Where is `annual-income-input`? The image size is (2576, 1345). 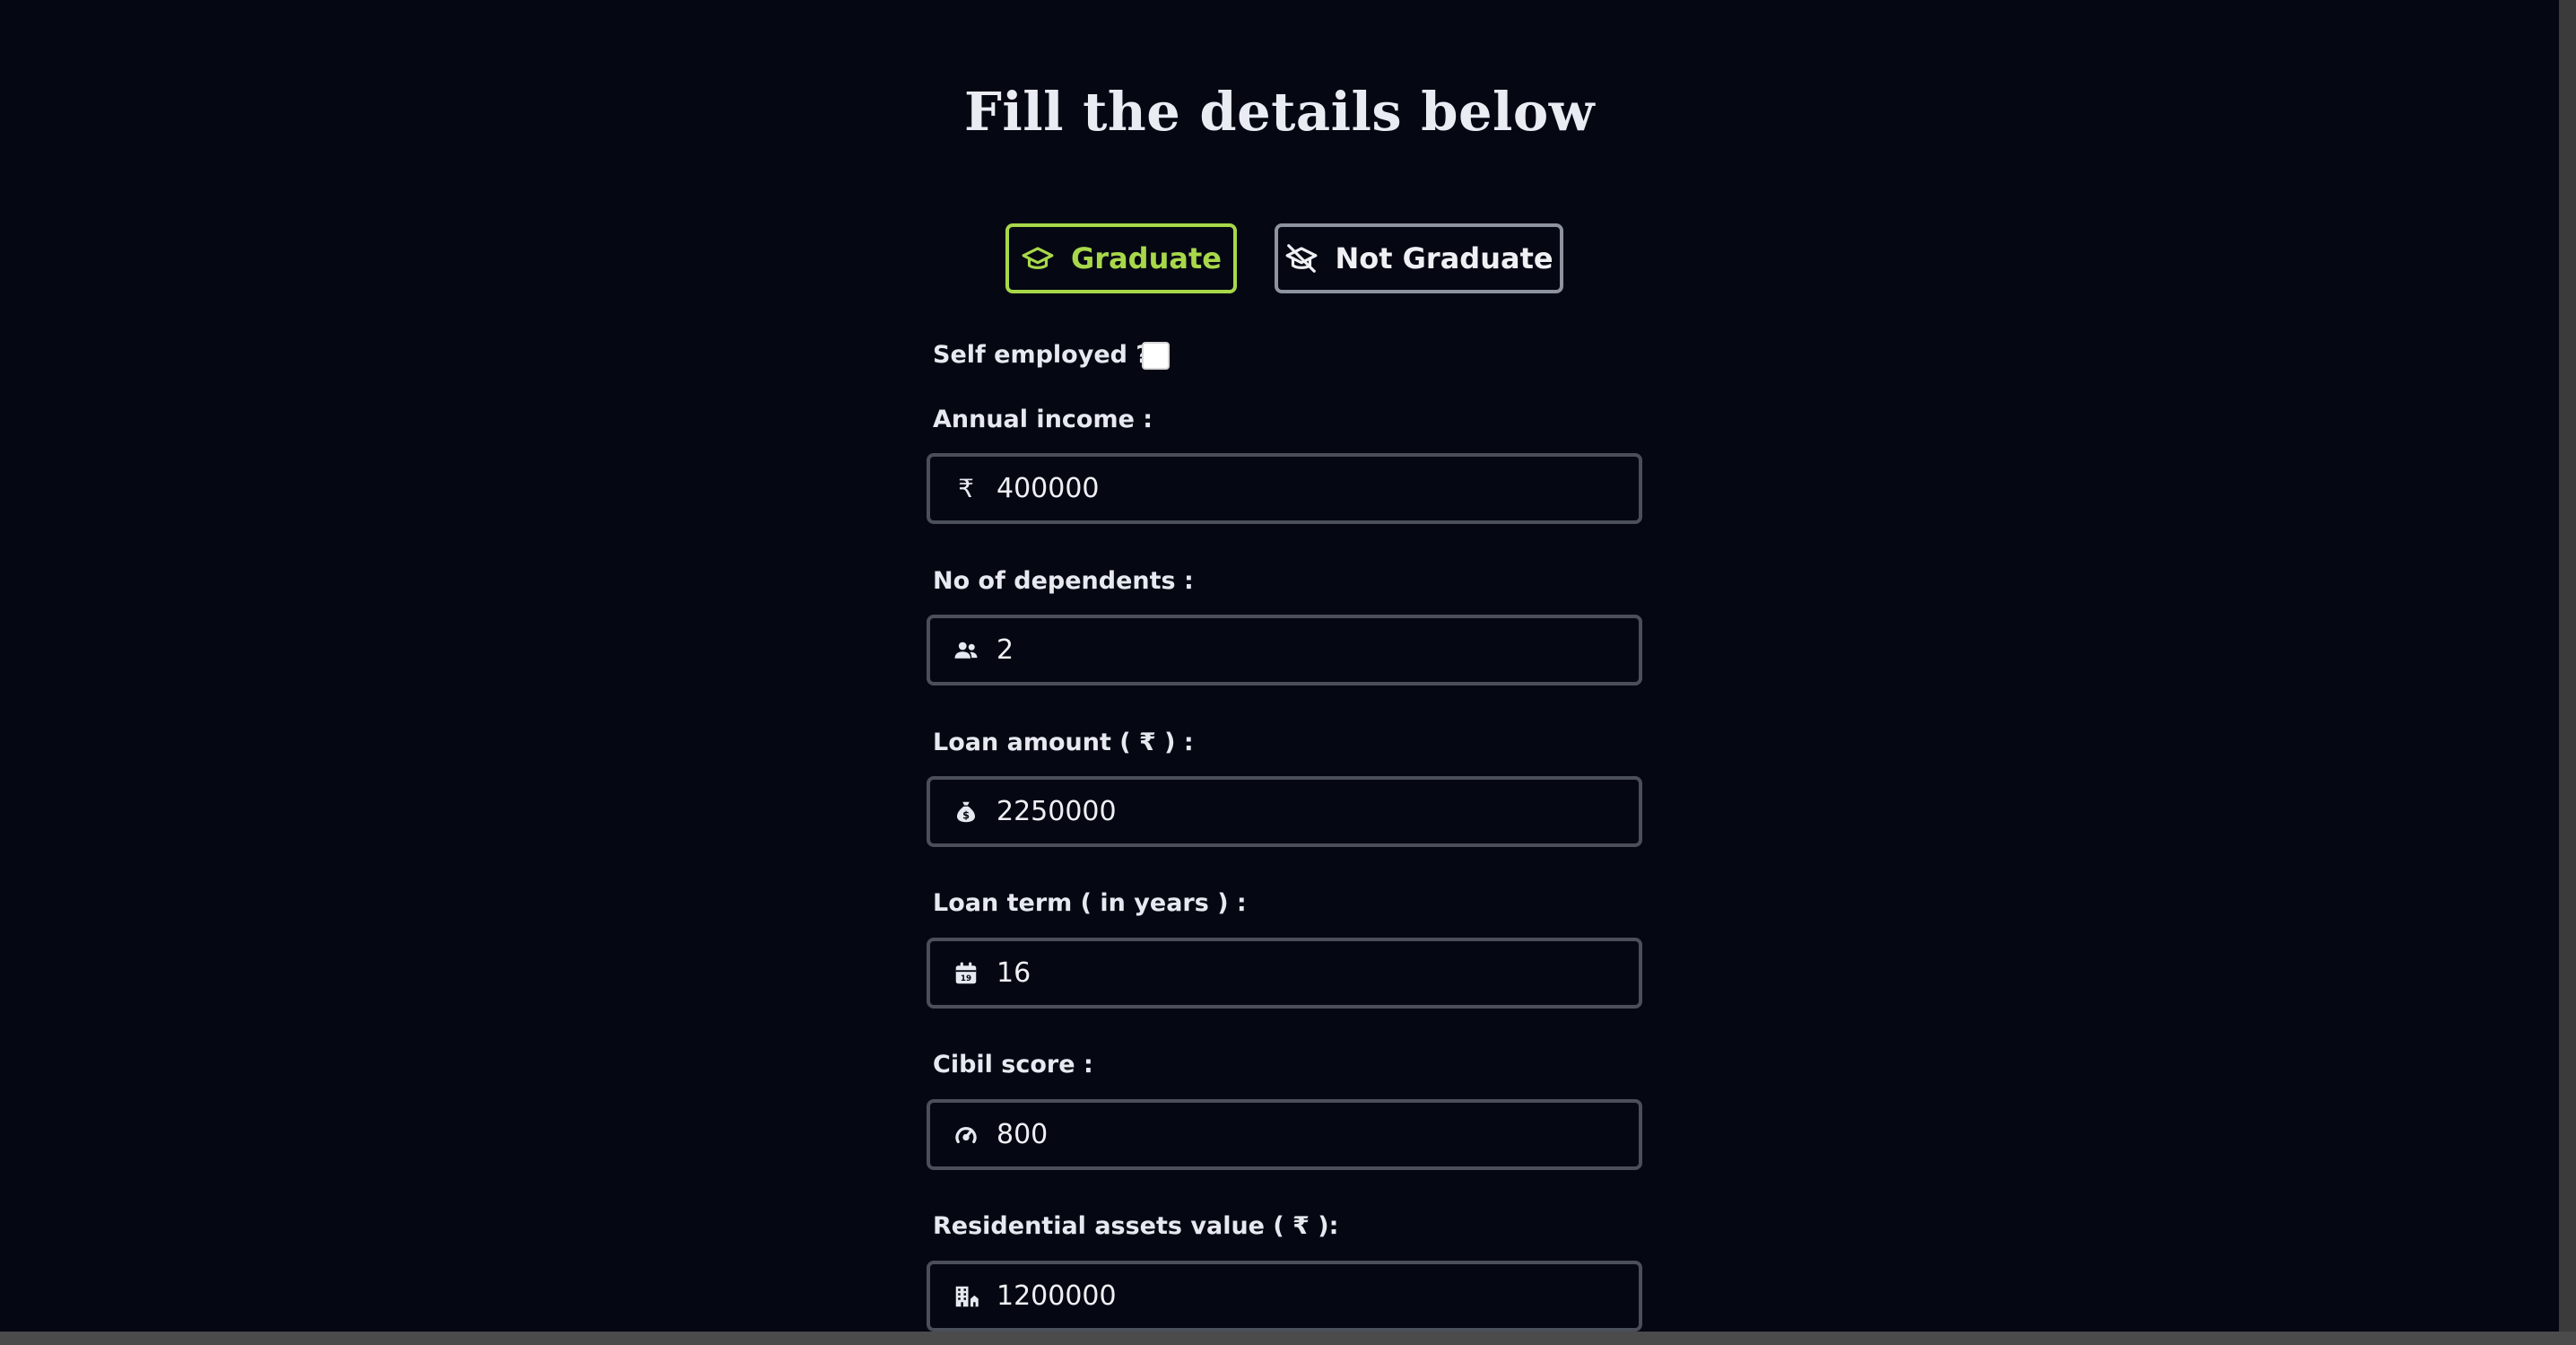 annual-income-input is located at coordinates (1301, 488).